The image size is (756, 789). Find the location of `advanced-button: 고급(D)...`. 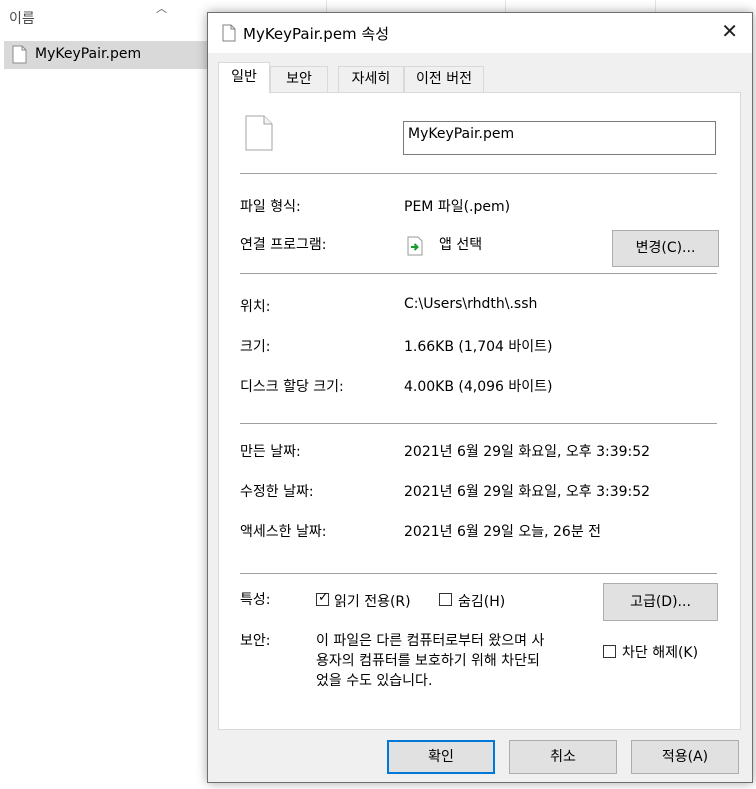

advanced-button: 고급(D)... is located at coordinates (660, 602).